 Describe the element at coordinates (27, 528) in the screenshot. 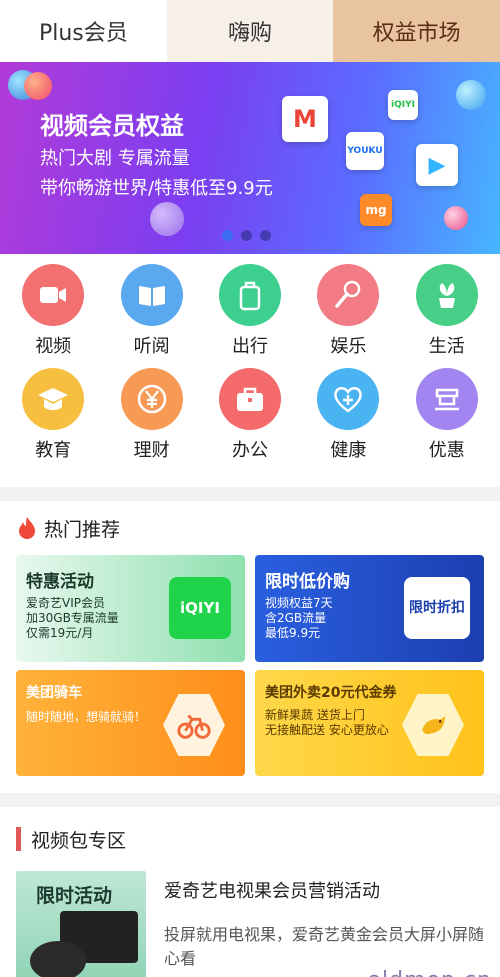

I see `flame-icon` at that location.